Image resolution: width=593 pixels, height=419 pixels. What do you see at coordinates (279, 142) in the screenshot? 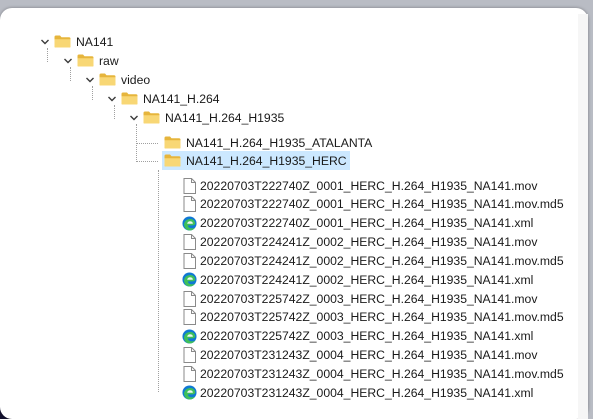
I see `folder-label: NA141_H.264_H1935_ATALANTA` at bounding box center [279, 142].